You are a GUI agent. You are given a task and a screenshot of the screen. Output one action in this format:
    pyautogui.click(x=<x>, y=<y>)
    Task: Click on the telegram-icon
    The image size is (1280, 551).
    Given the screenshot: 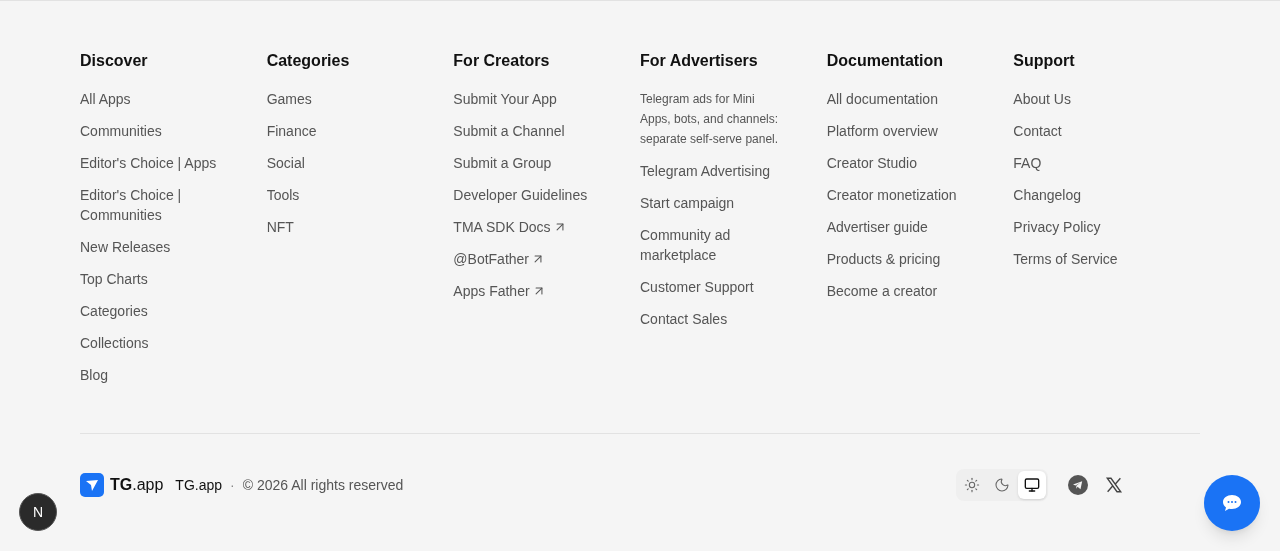 What is the action you would take?
    pyautogui.click(x=1078, y=485)
    